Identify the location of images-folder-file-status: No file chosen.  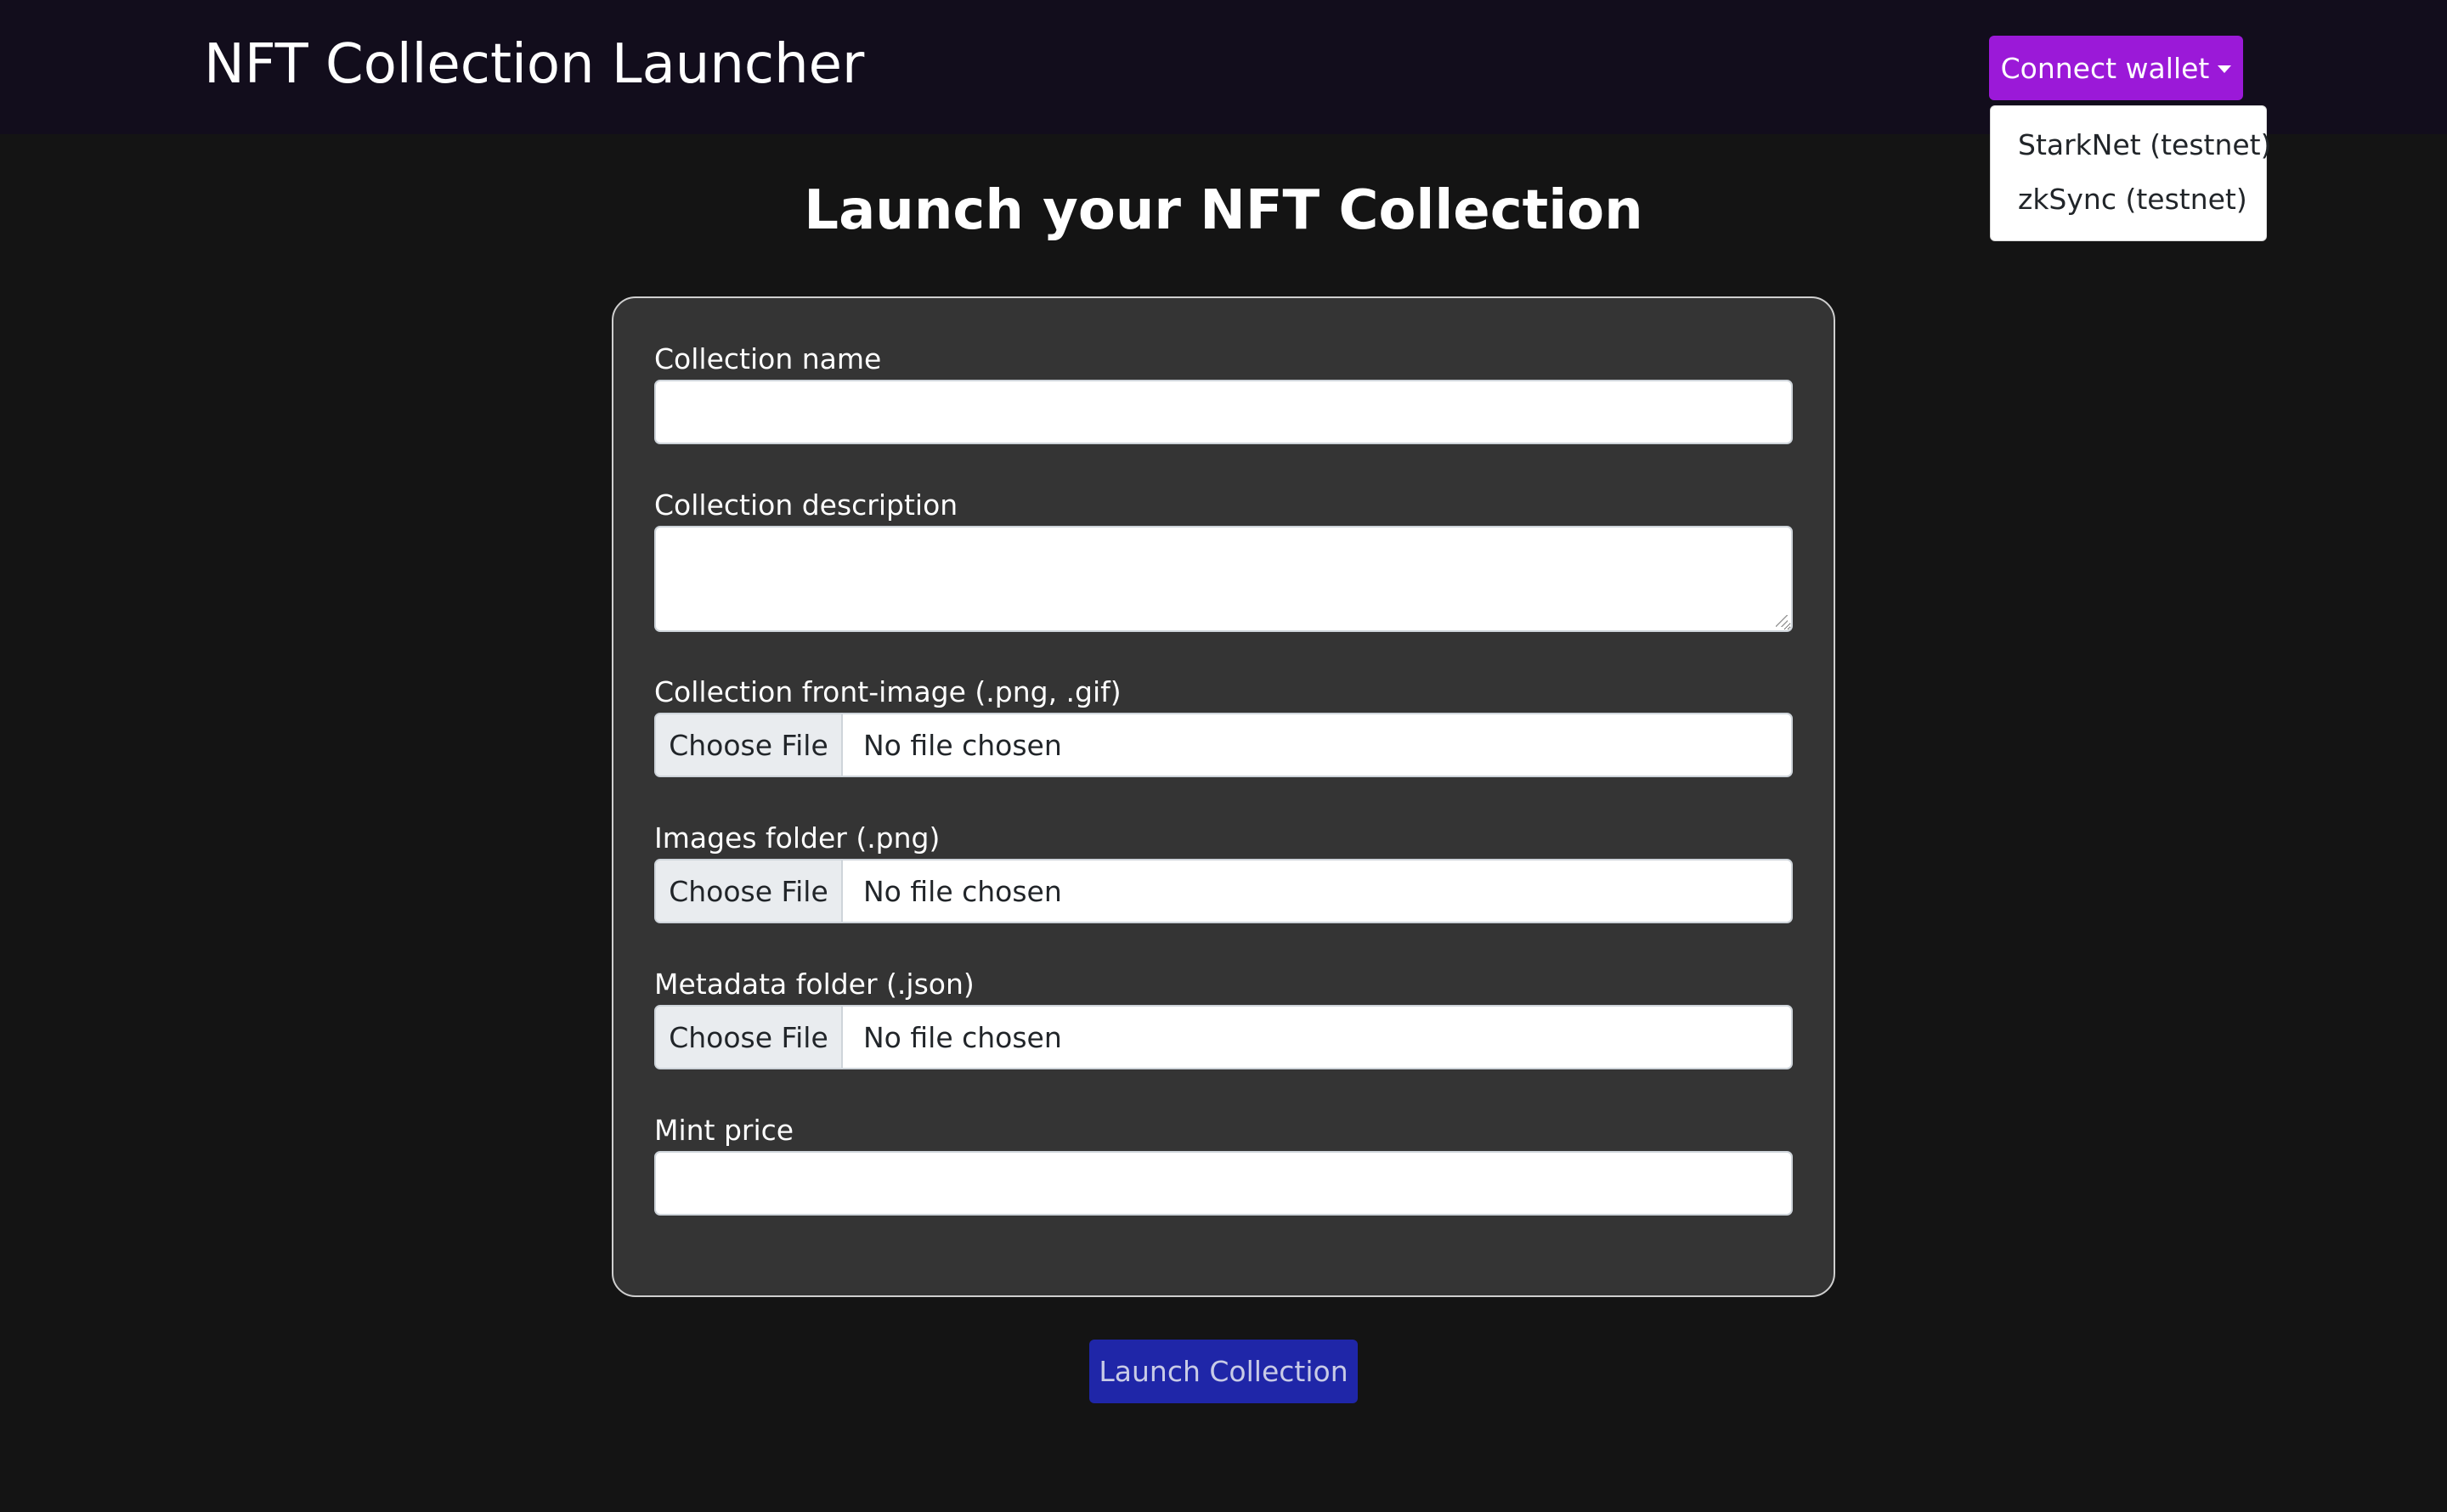
(963, 891).